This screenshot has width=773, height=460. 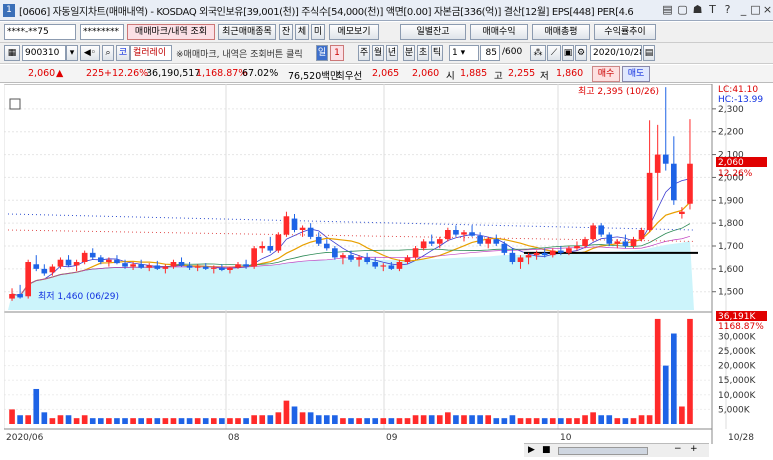 I want to click on volume-tick-label: 15,000K, so click(x=737, y=381).